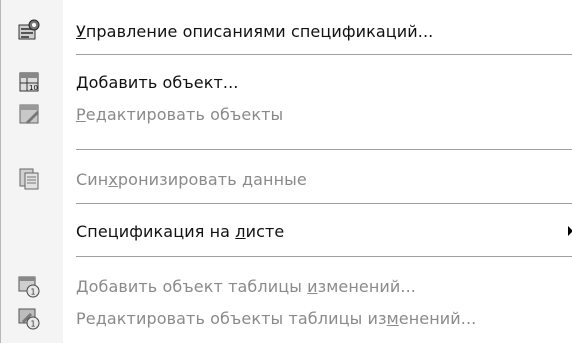 The image size is (572, 343). I want to click on sync-data-icon, so click(29, 179).